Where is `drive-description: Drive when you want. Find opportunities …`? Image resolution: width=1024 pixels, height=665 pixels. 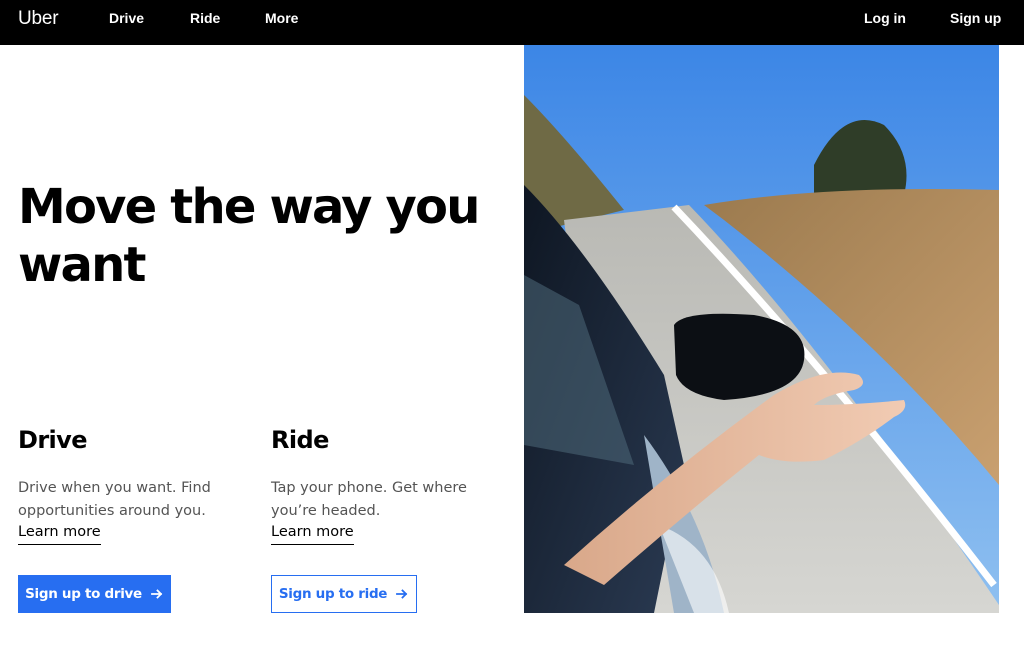
drive-description: Drive when you want. Find opportunities … is located at coordinates (114, 499).